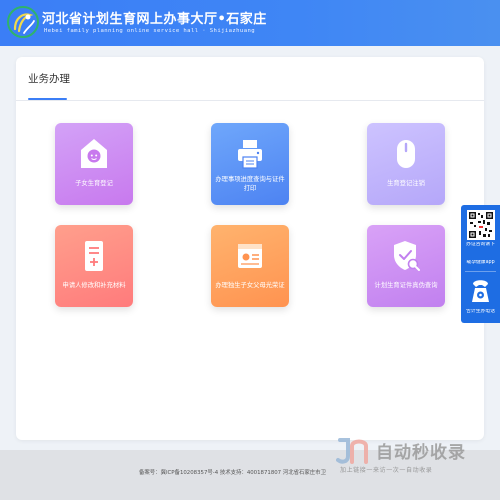 This screenshot has height=500, width=500. What do you see at coordinates (480, 311) in the screenshot?
I see `phone-caption: 告计生办电话` at bounding box center [480, 311].